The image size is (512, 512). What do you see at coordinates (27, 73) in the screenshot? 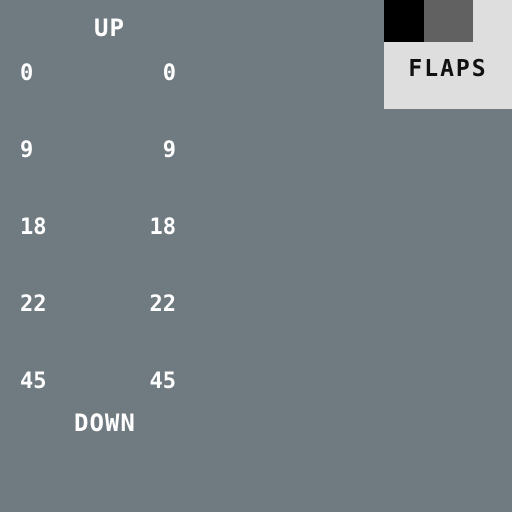
I see `scale-left-value: 0` at bounding box center [27, 73].